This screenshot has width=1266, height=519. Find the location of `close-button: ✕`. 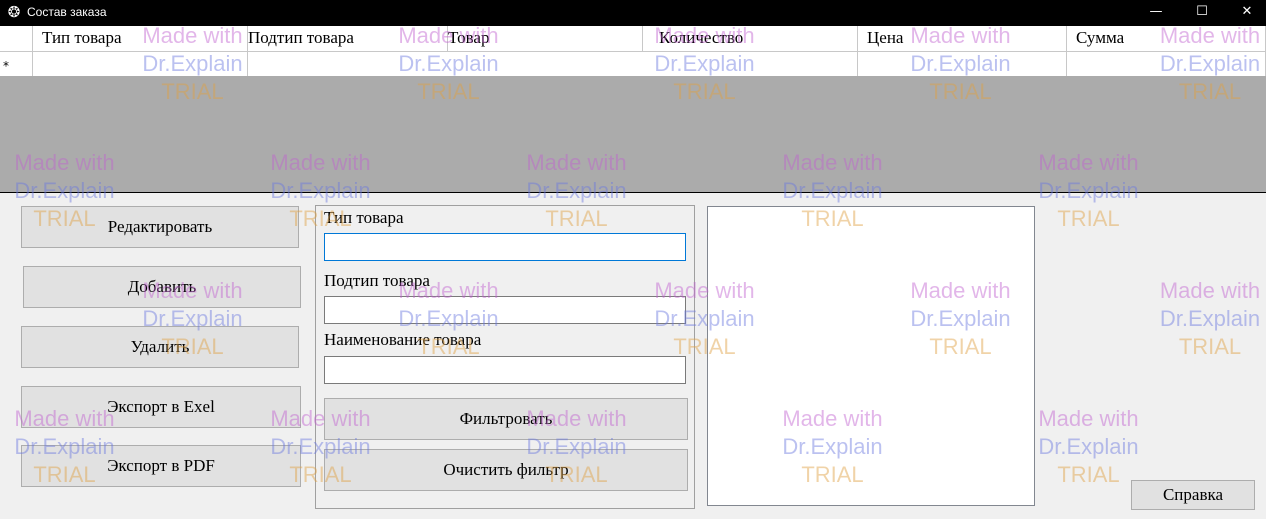

close-button: ✕ is located at coordinates (1245, 13).